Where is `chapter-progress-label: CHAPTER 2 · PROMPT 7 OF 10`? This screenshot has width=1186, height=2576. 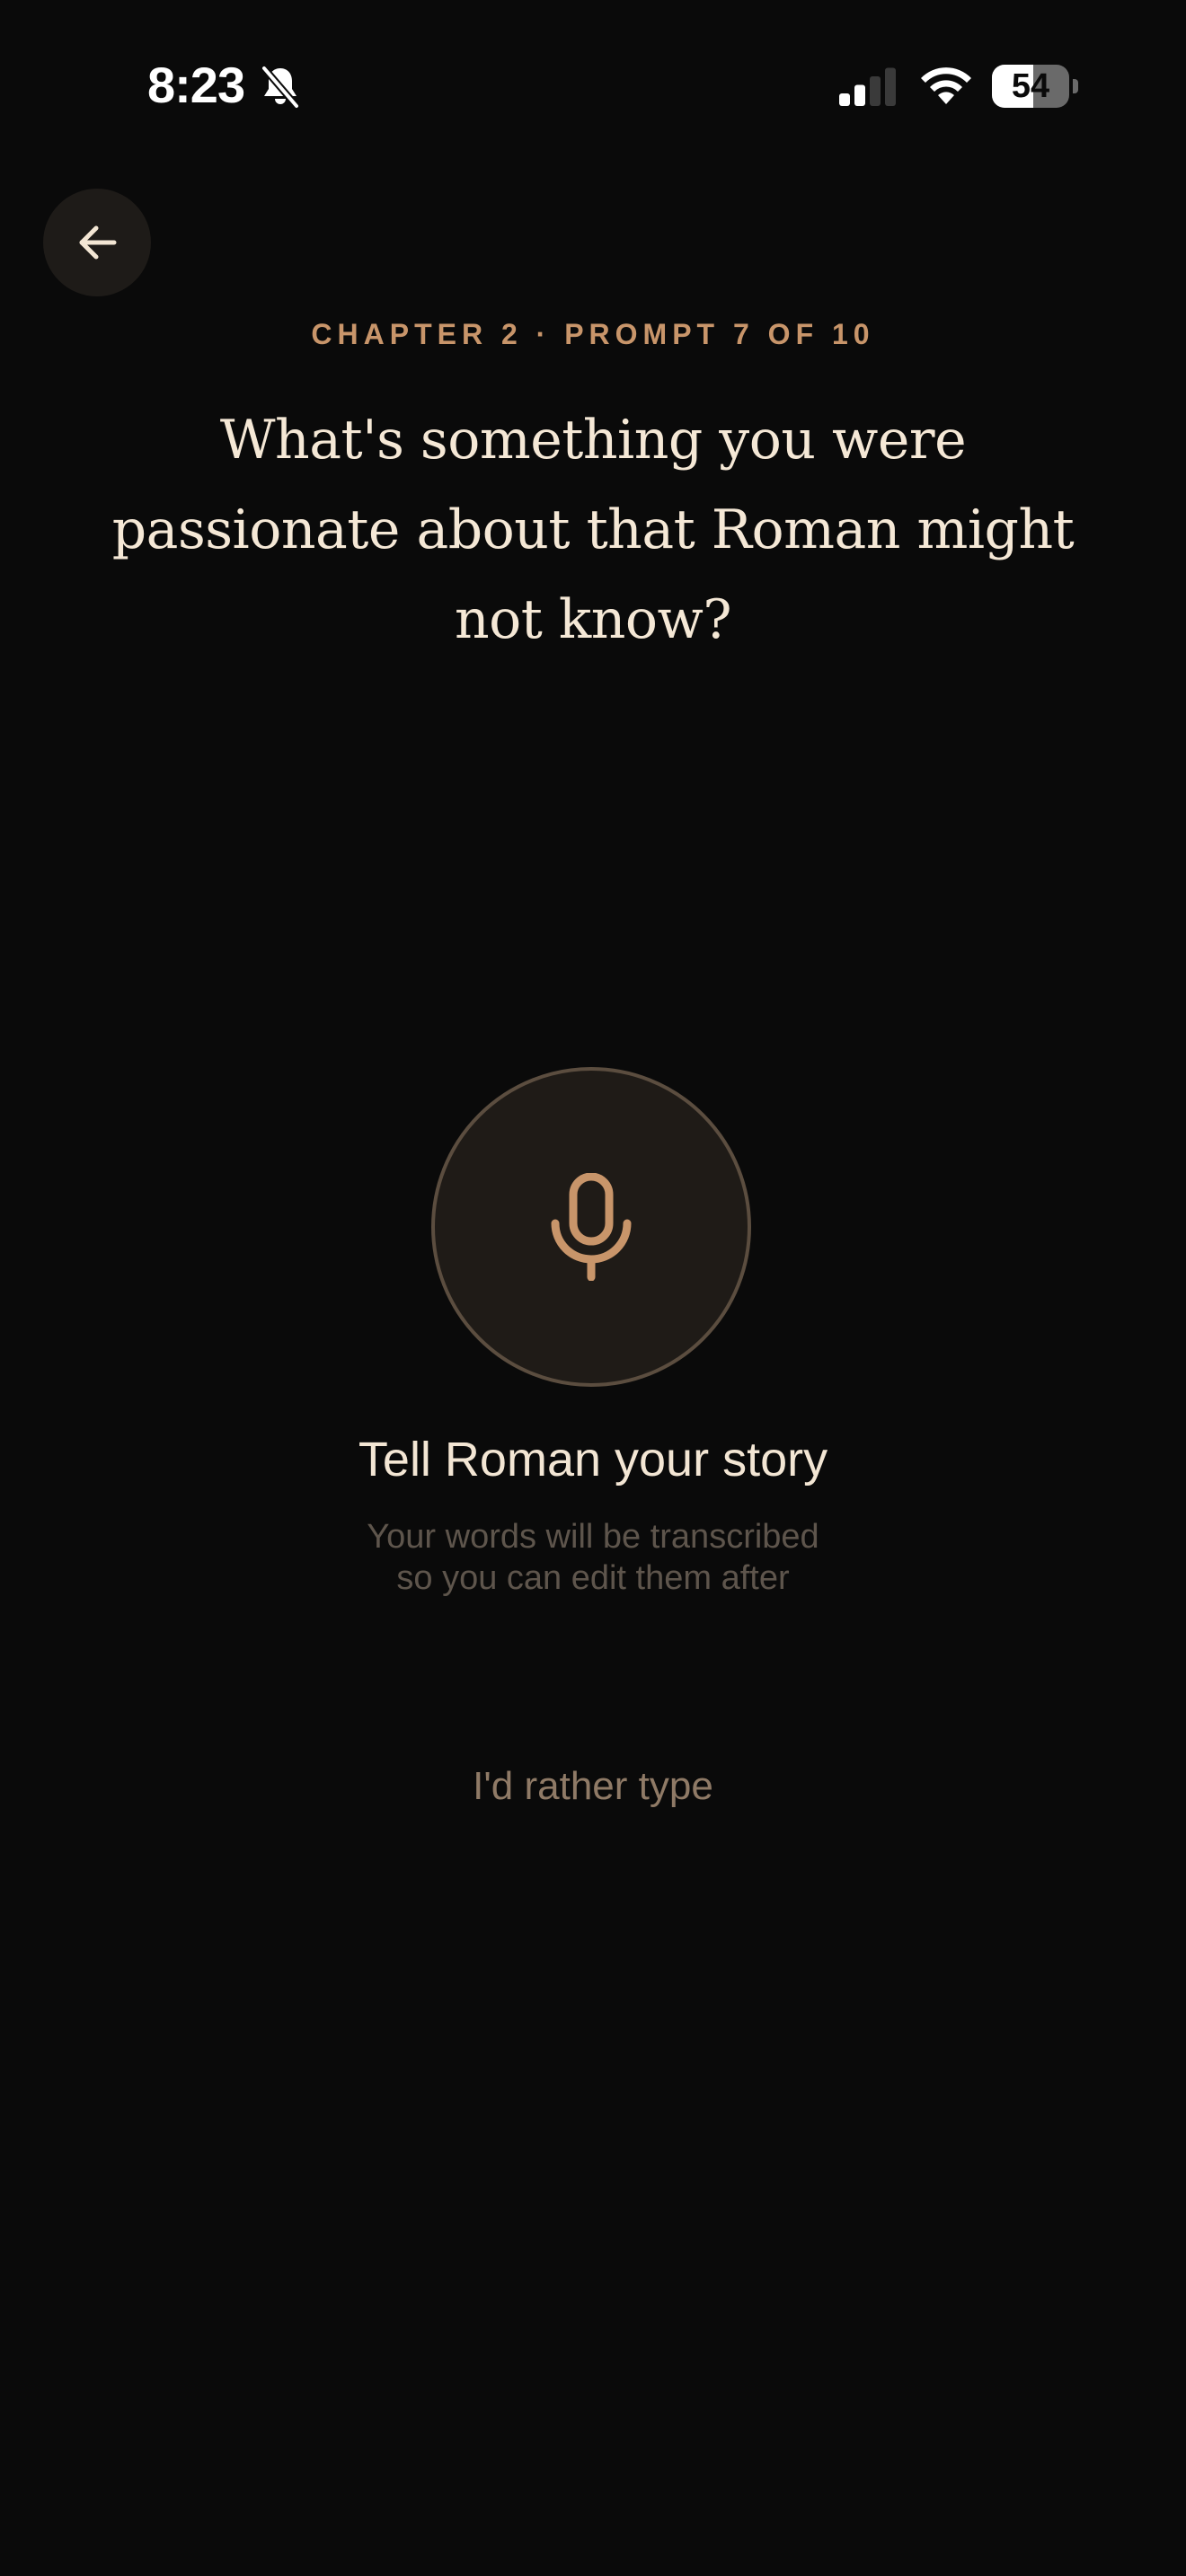
chapter-progress-label: CHAPTER 2 · PROMPT 7 OF 10 is located at coordinates (593, 334).